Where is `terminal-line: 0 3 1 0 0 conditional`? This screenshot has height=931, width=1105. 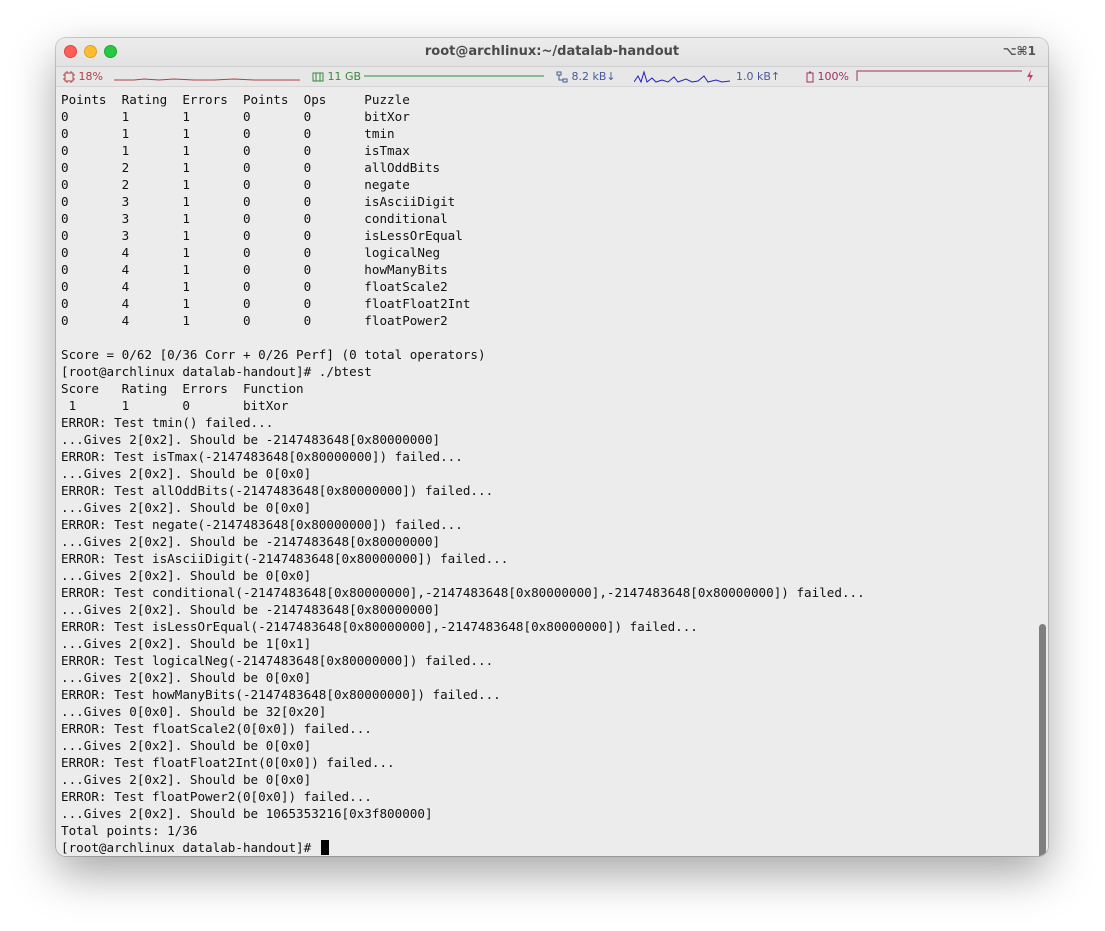
terminal-line: 0 3 1 0 0 conditional is located at coordinates (254, 218).